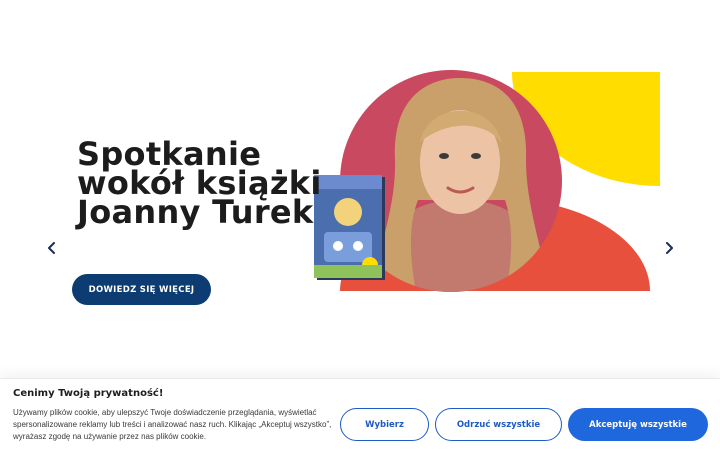  I want to click on chevron-left-icon, so click(51, 248).